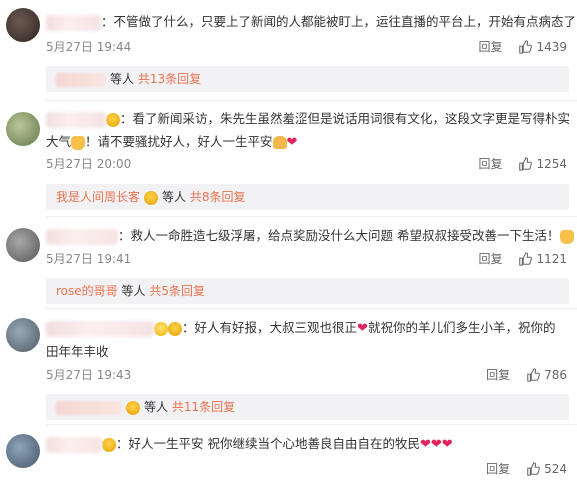  I want to click on comment-body: 不管做了什么，只要上了新闻的人都能被盯上，运往直播的平台上，开始有点病态了, so click(345, 21).